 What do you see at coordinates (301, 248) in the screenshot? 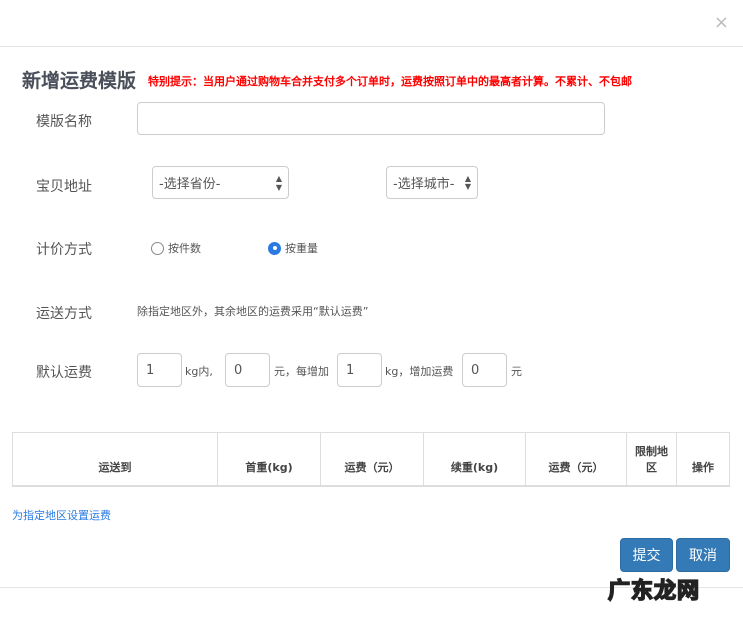
I see `radio-label: 按重量` at bounding box center [301, 248].